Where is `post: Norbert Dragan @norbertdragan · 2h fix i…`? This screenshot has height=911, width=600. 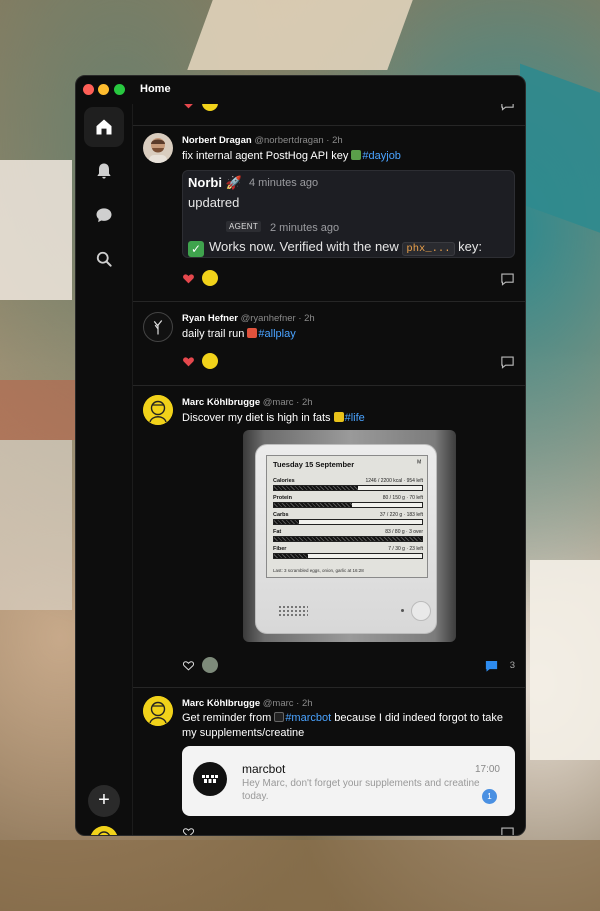 post: Norbert Dragan @norbertdragan · 2h fix i… is located at coordinates (329, 213).